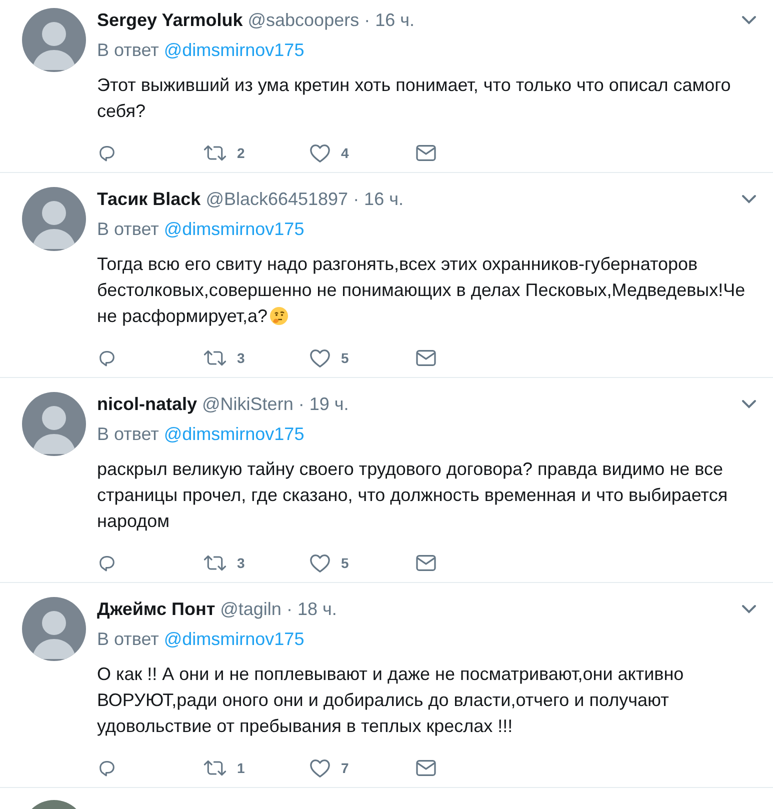 The width and height of the screenshot is (773, 809). What do you see at coordinates (248, 404) in the screenshot?
I see `author-handle: @NikiStern` at bounding box center [248, 404].